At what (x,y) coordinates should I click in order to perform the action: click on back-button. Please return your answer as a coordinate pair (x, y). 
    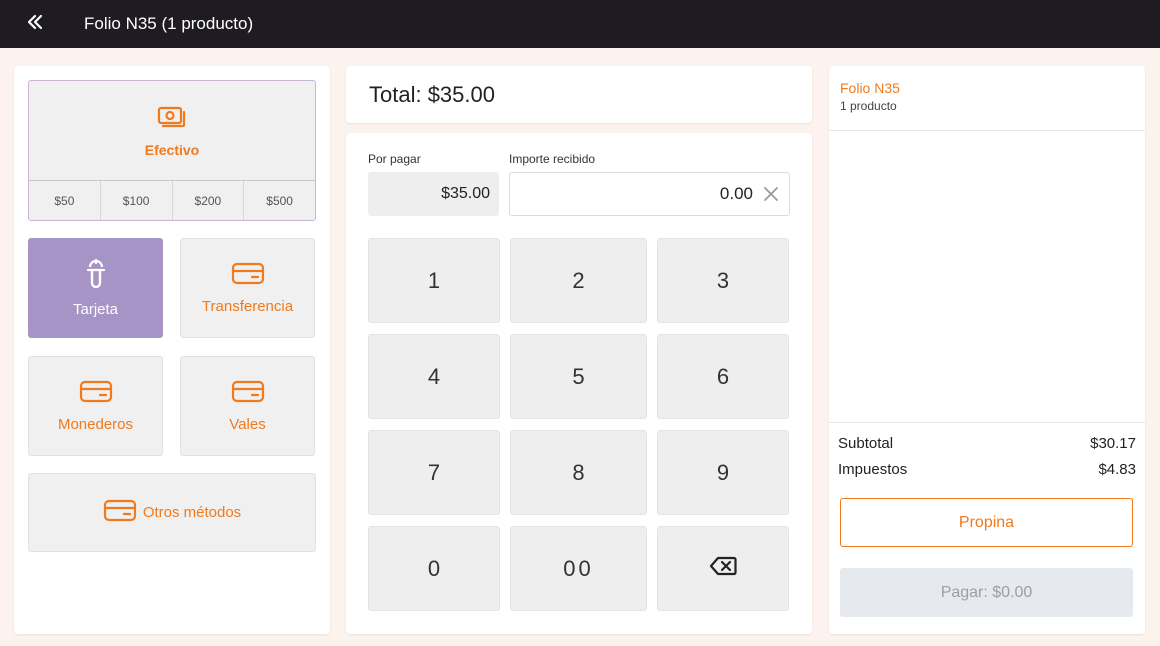
    Looking at the image, I should click on (35, 24).